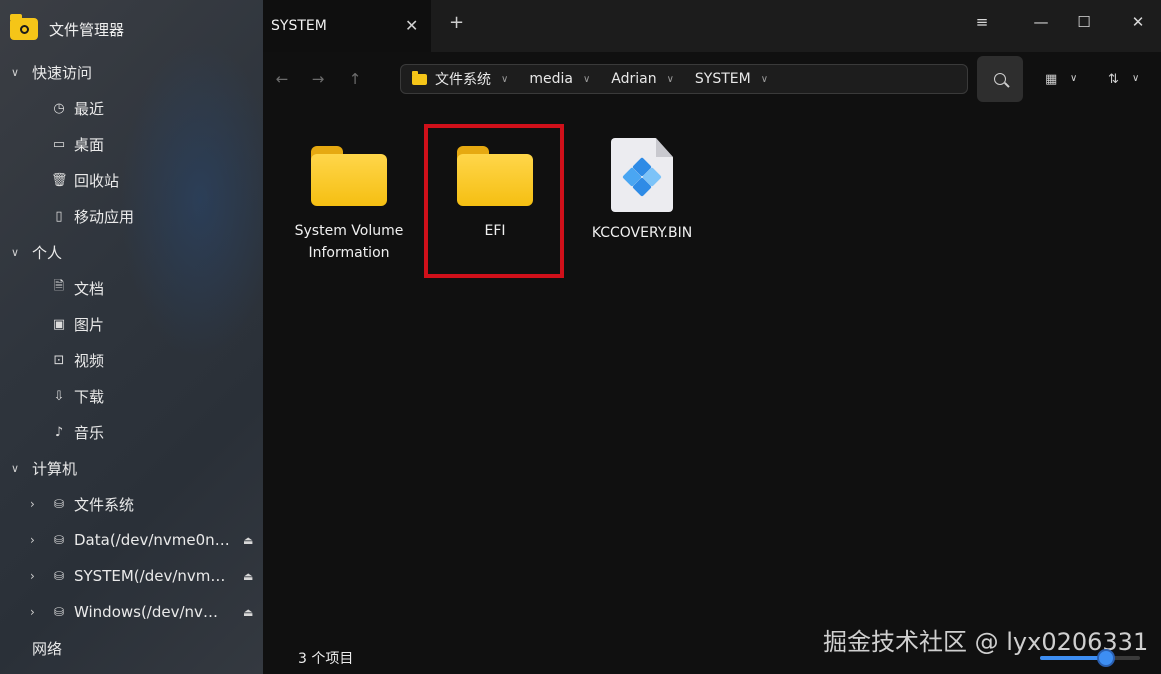  What do you see at coordinates (104, 504) in the screenshot?
I see `sidebar-item-label: 文件系统` at bounding box center [104, 504].